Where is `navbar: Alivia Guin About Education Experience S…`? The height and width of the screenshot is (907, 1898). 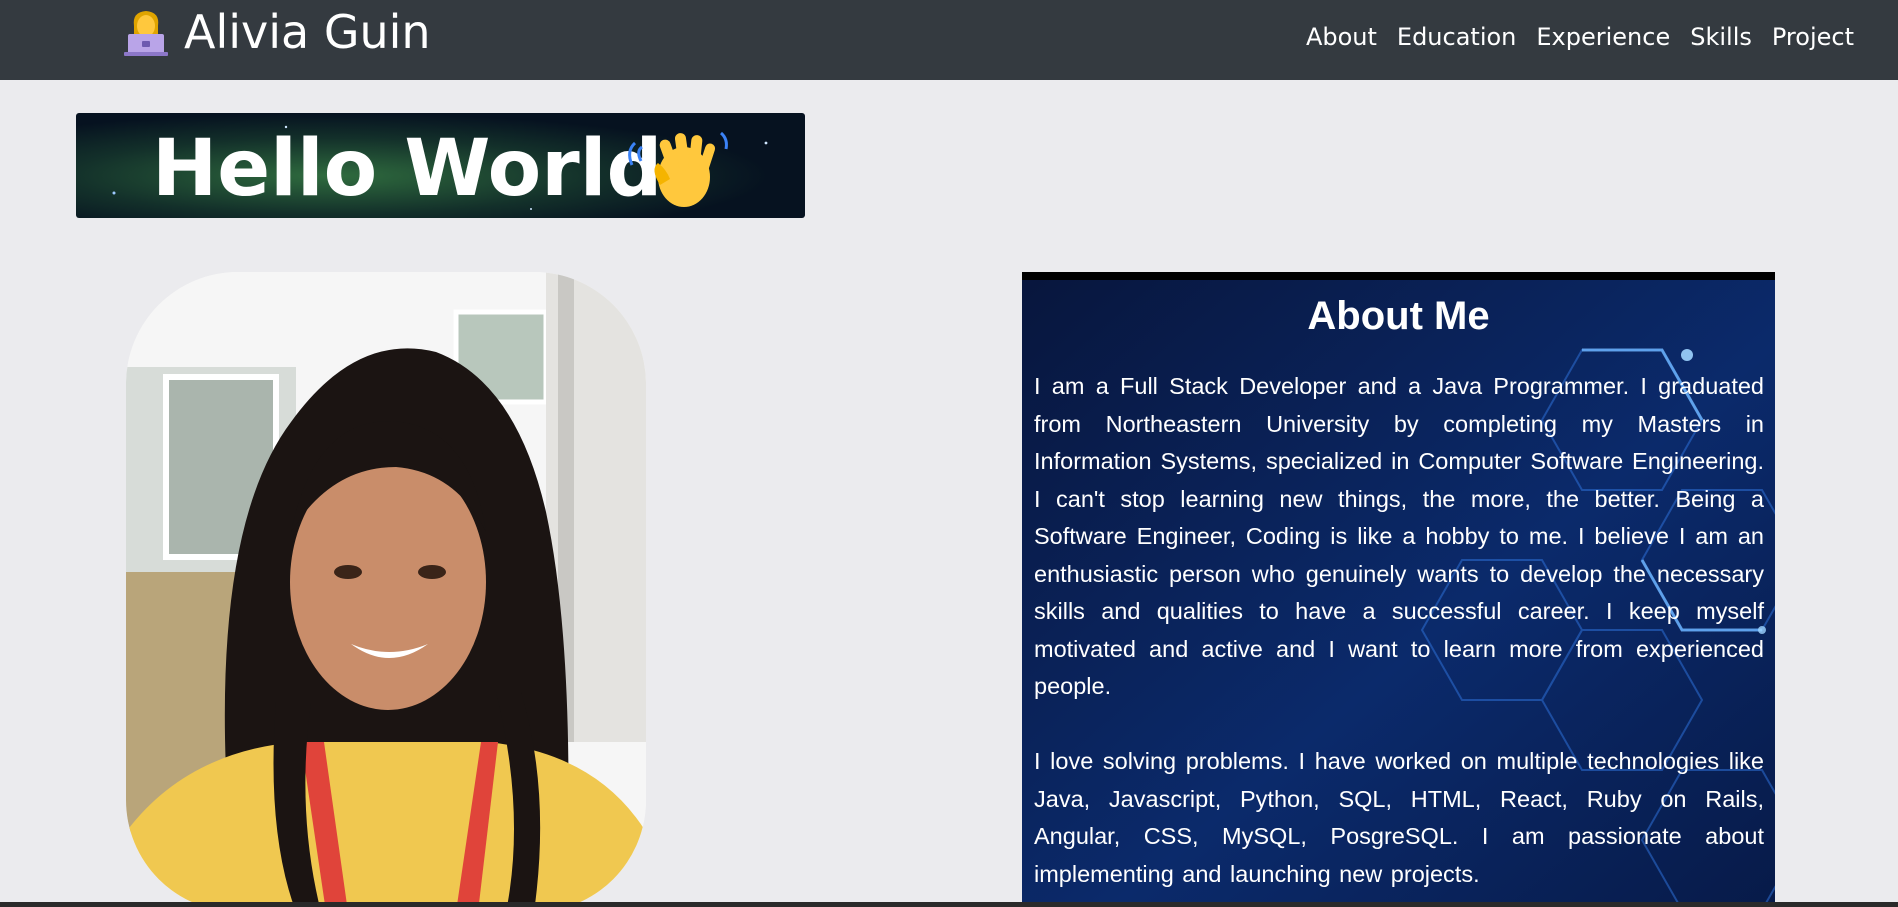
navbar: Alivia Guin About Education Experience S… is located at coordinates (949, 40).